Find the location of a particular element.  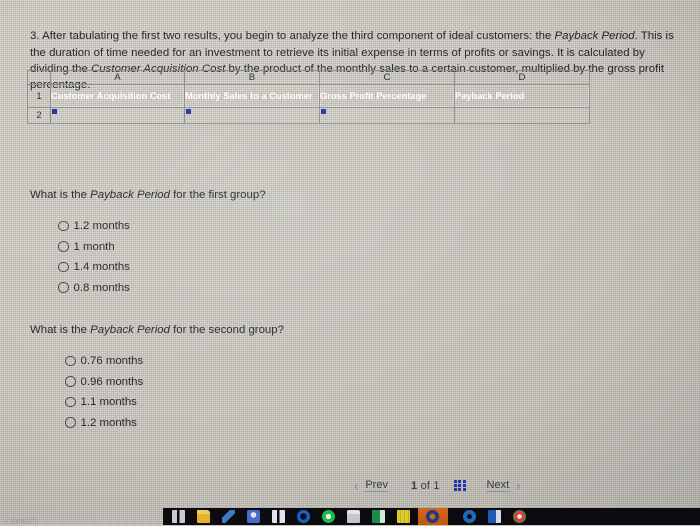

spreadsheet-column-header-row: A B C D is located at coordinates (308, 77).